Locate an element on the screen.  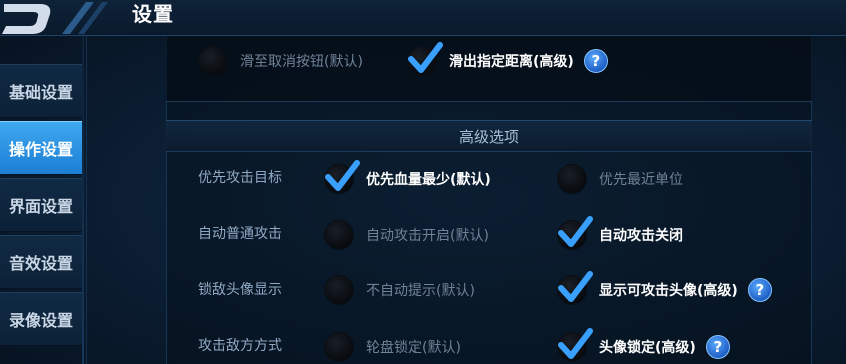
option-label: 头像锁定(高级) is located at coordinates (647, 348).